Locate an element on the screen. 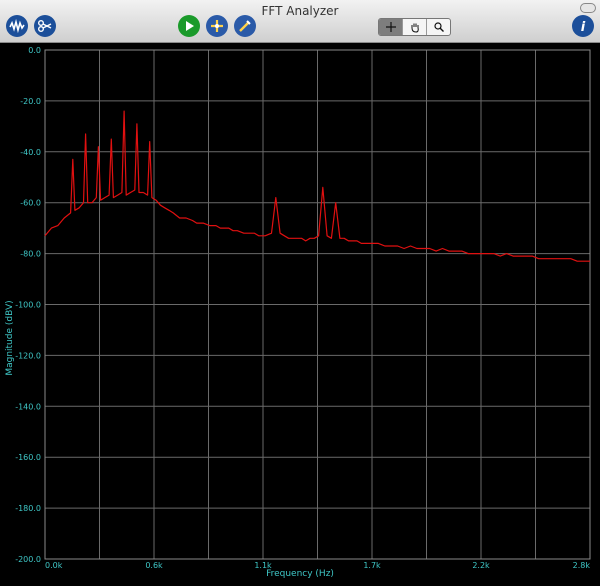 This screenshot has height=586, width=600. y-tick-label: -140.0 is located at coordinates (28, 406).